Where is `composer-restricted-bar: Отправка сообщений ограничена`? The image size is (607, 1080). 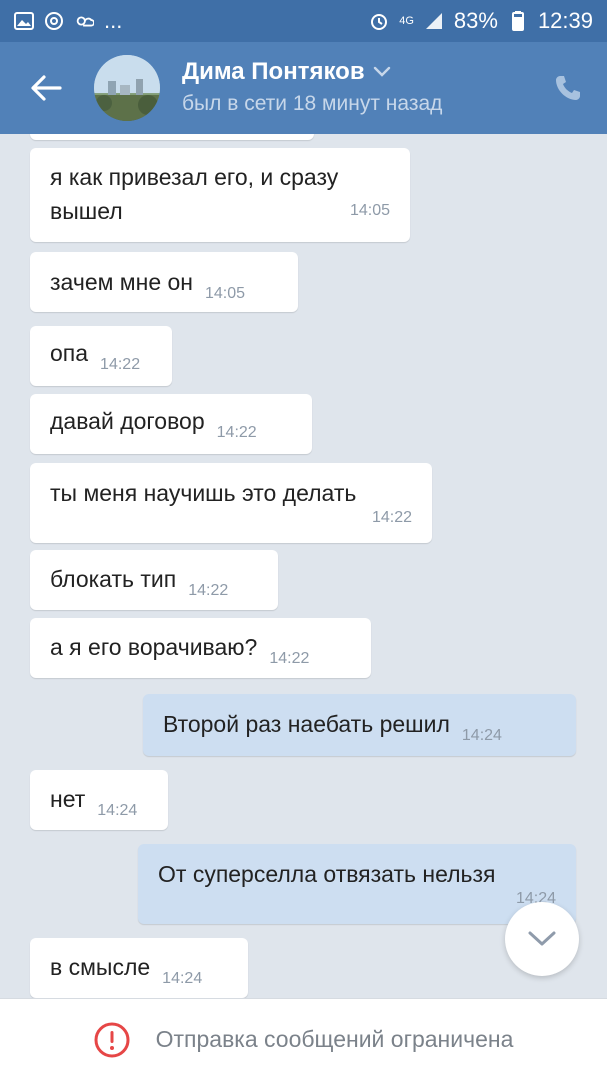
composer-restricted-bar: Отправка сообщений ограничена is located at coordinates (303, 1039).